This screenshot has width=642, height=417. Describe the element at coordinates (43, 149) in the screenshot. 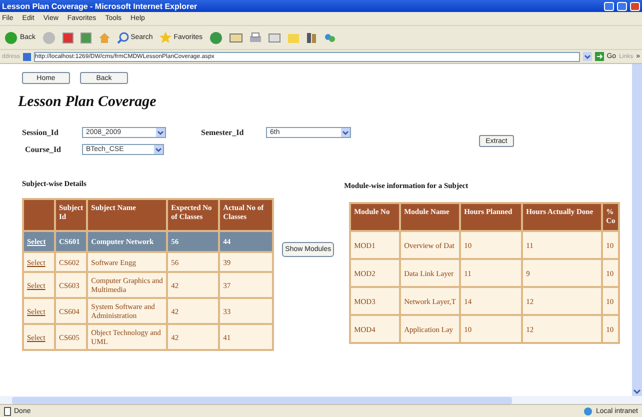

I see `filter-label: Course_Id` at that location.